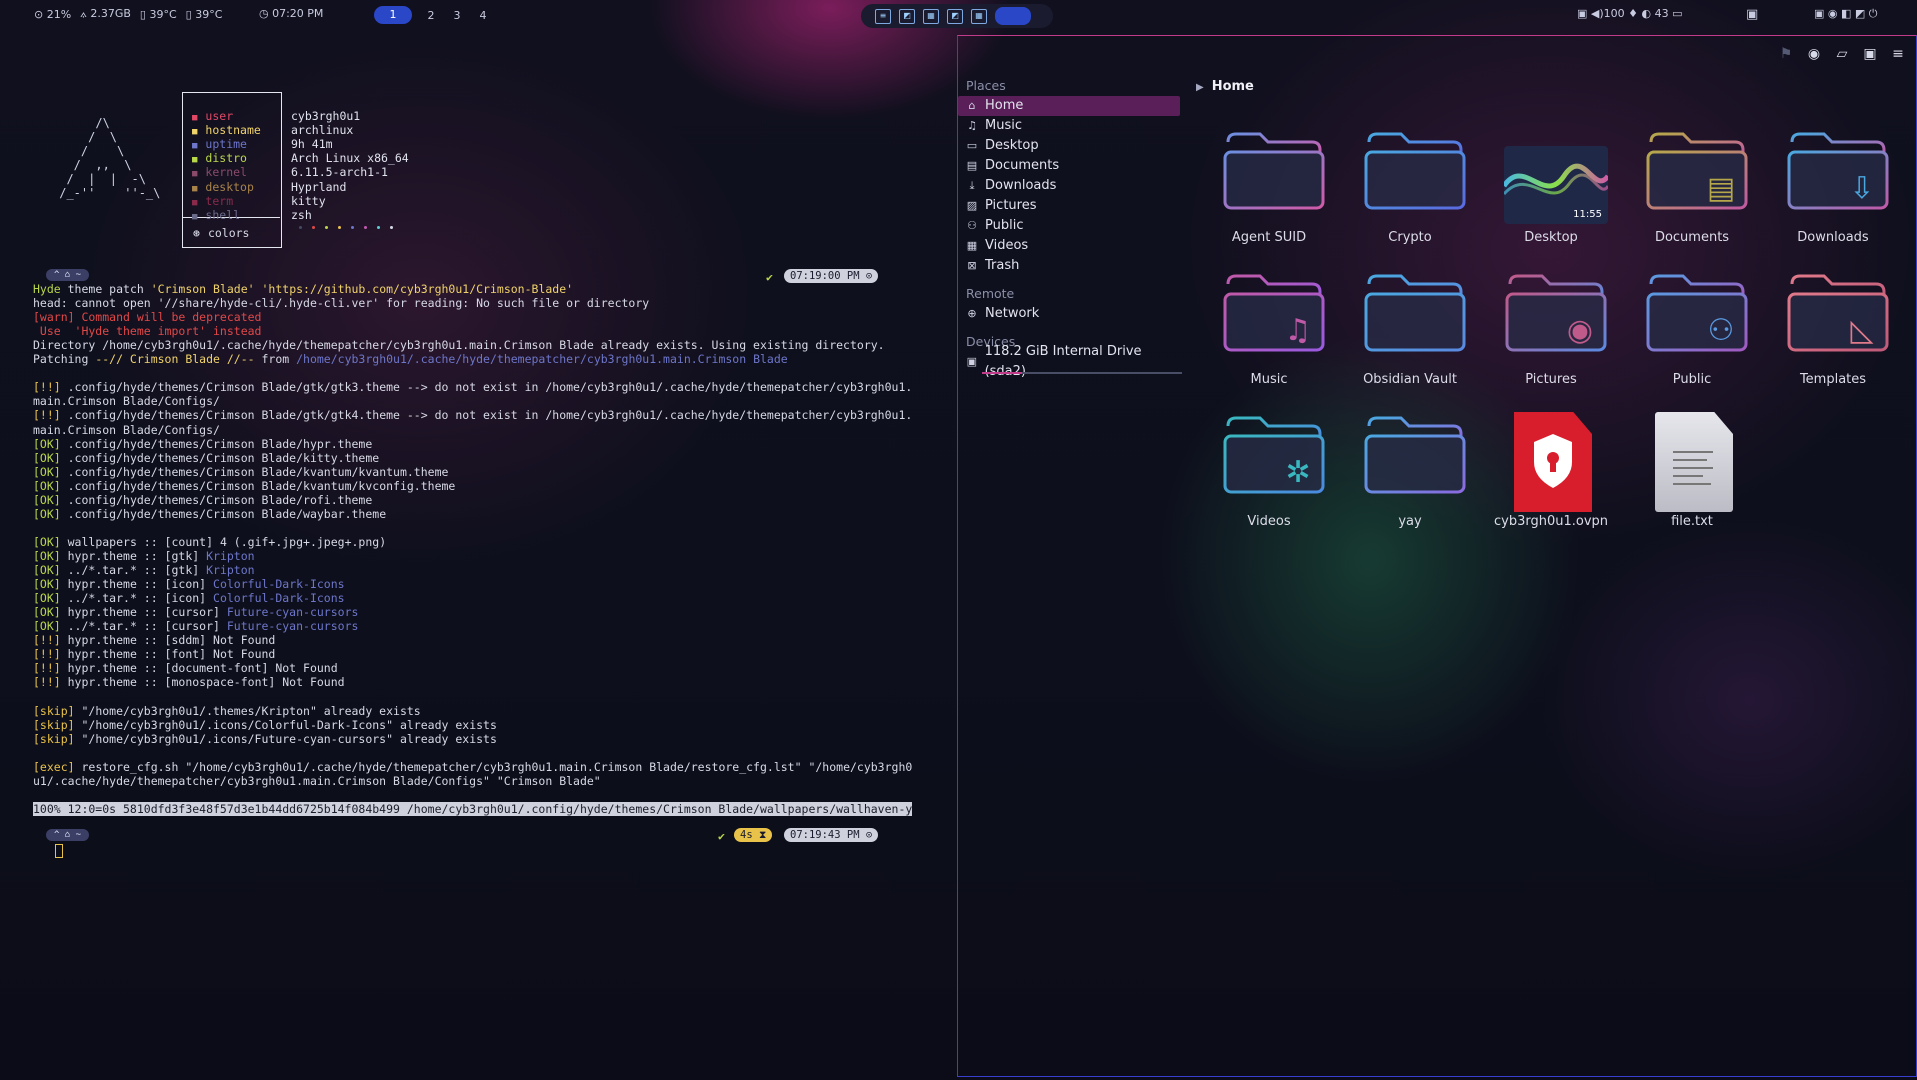 The image size is (1917, 1080). Describe the element at coordinates (144, 570) in the screenshot. I see `terminal-line: [OK] ../*.tar.* :: [gtk] Kripton` at that location.